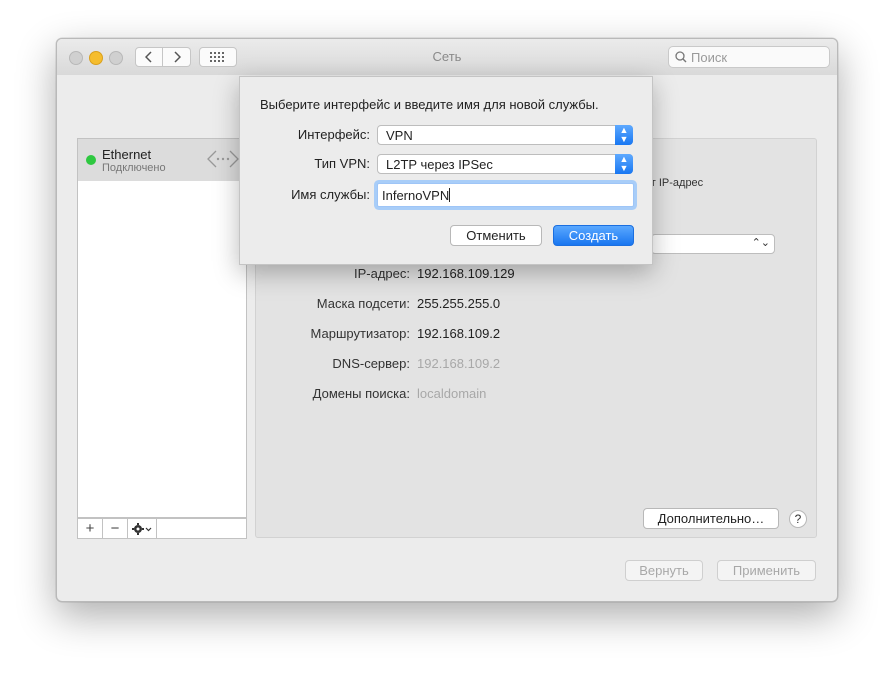 The image size is (892, 675). Describe the element at coordinates (593, 235) in the screenshot. I see `create-button: Создать` at that location.